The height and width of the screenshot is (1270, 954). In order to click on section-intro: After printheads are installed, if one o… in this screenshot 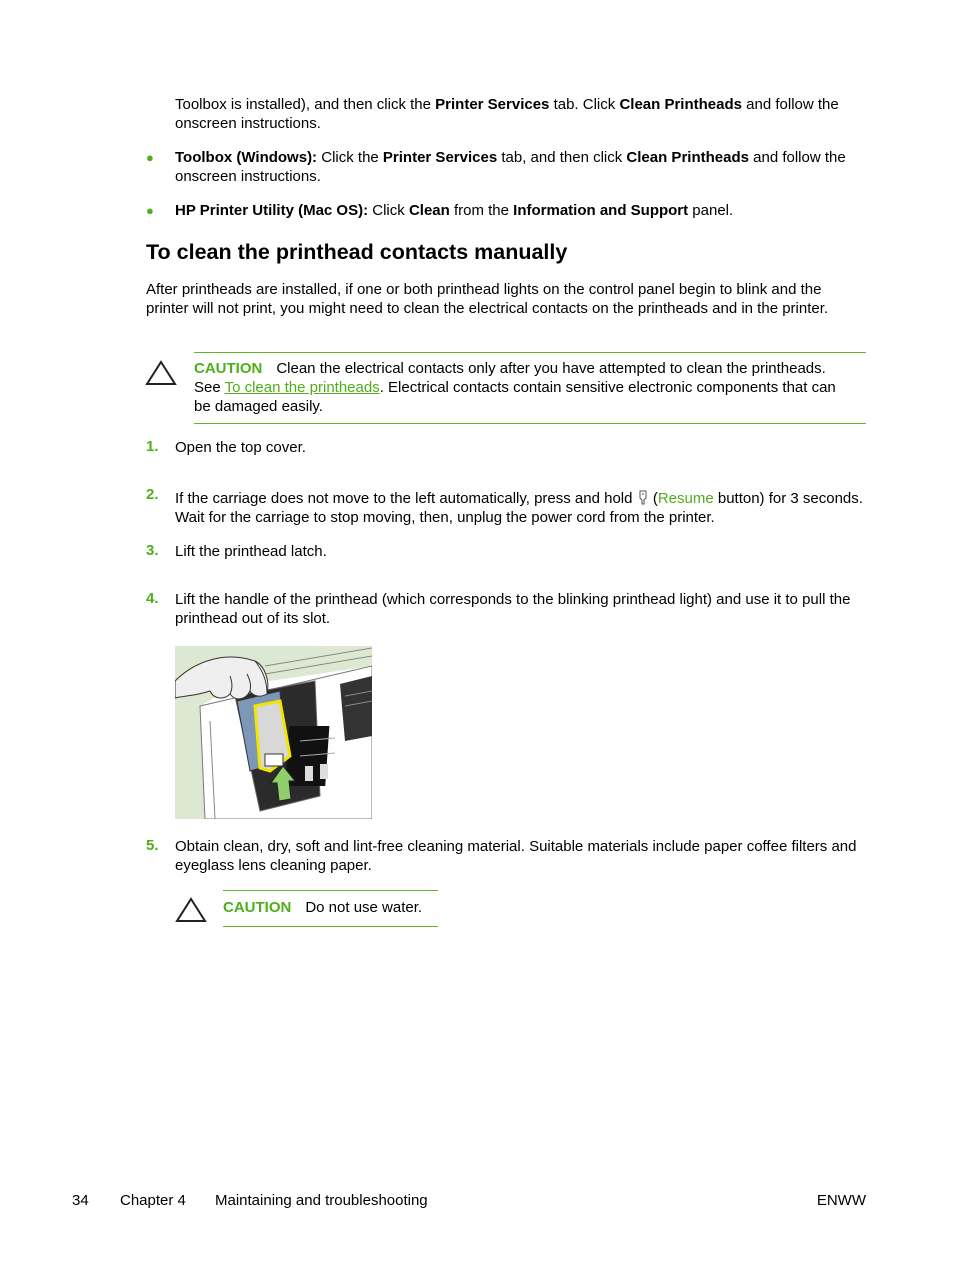, I will do `click(487, 299)`.